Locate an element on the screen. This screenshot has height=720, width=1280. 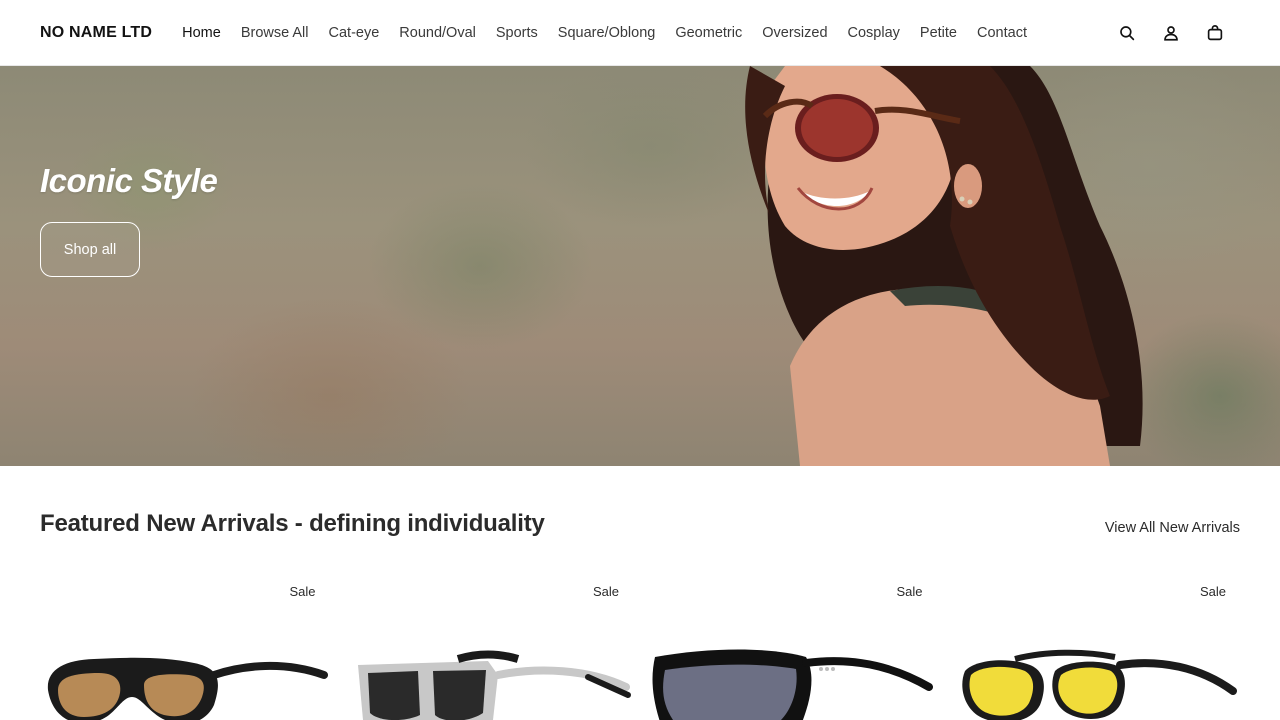
search-icon is located at coordinates (1127, 33).